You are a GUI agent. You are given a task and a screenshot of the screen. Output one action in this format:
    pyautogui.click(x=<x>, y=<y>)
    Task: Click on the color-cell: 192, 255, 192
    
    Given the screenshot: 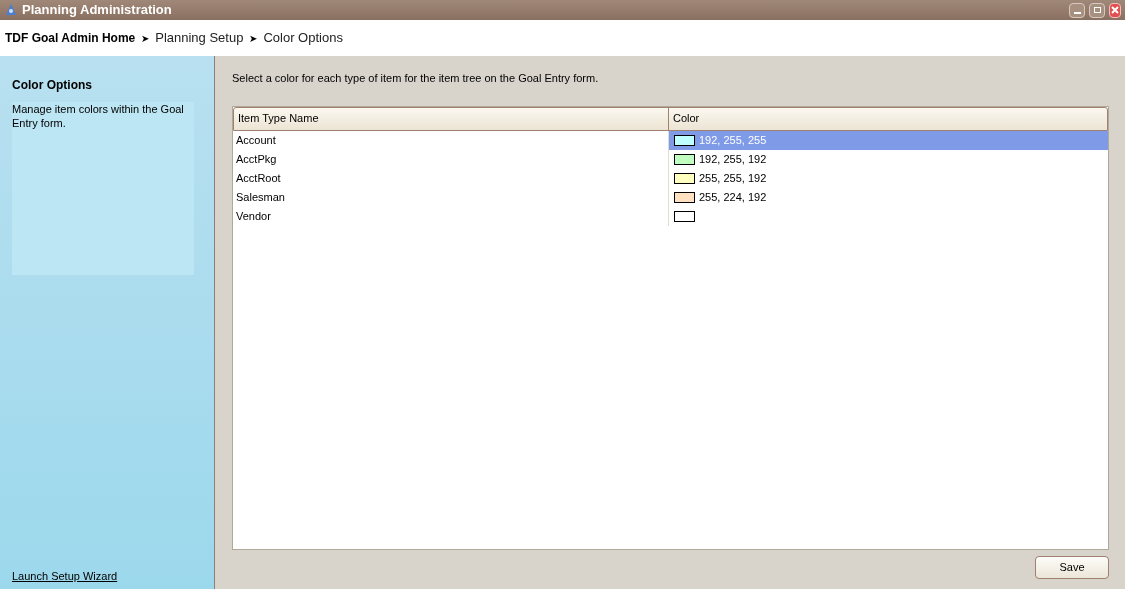 What is the action you would take?
    pyautogui.click(x=888, y=159)
    